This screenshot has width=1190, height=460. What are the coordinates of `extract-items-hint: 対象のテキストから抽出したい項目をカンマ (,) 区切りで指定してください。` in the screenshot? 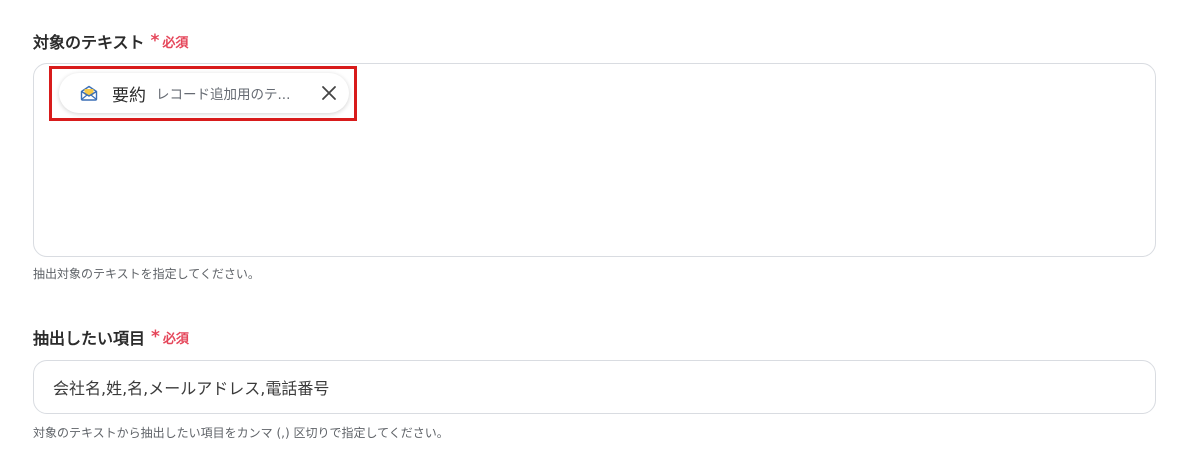 It's located at (241, 433).